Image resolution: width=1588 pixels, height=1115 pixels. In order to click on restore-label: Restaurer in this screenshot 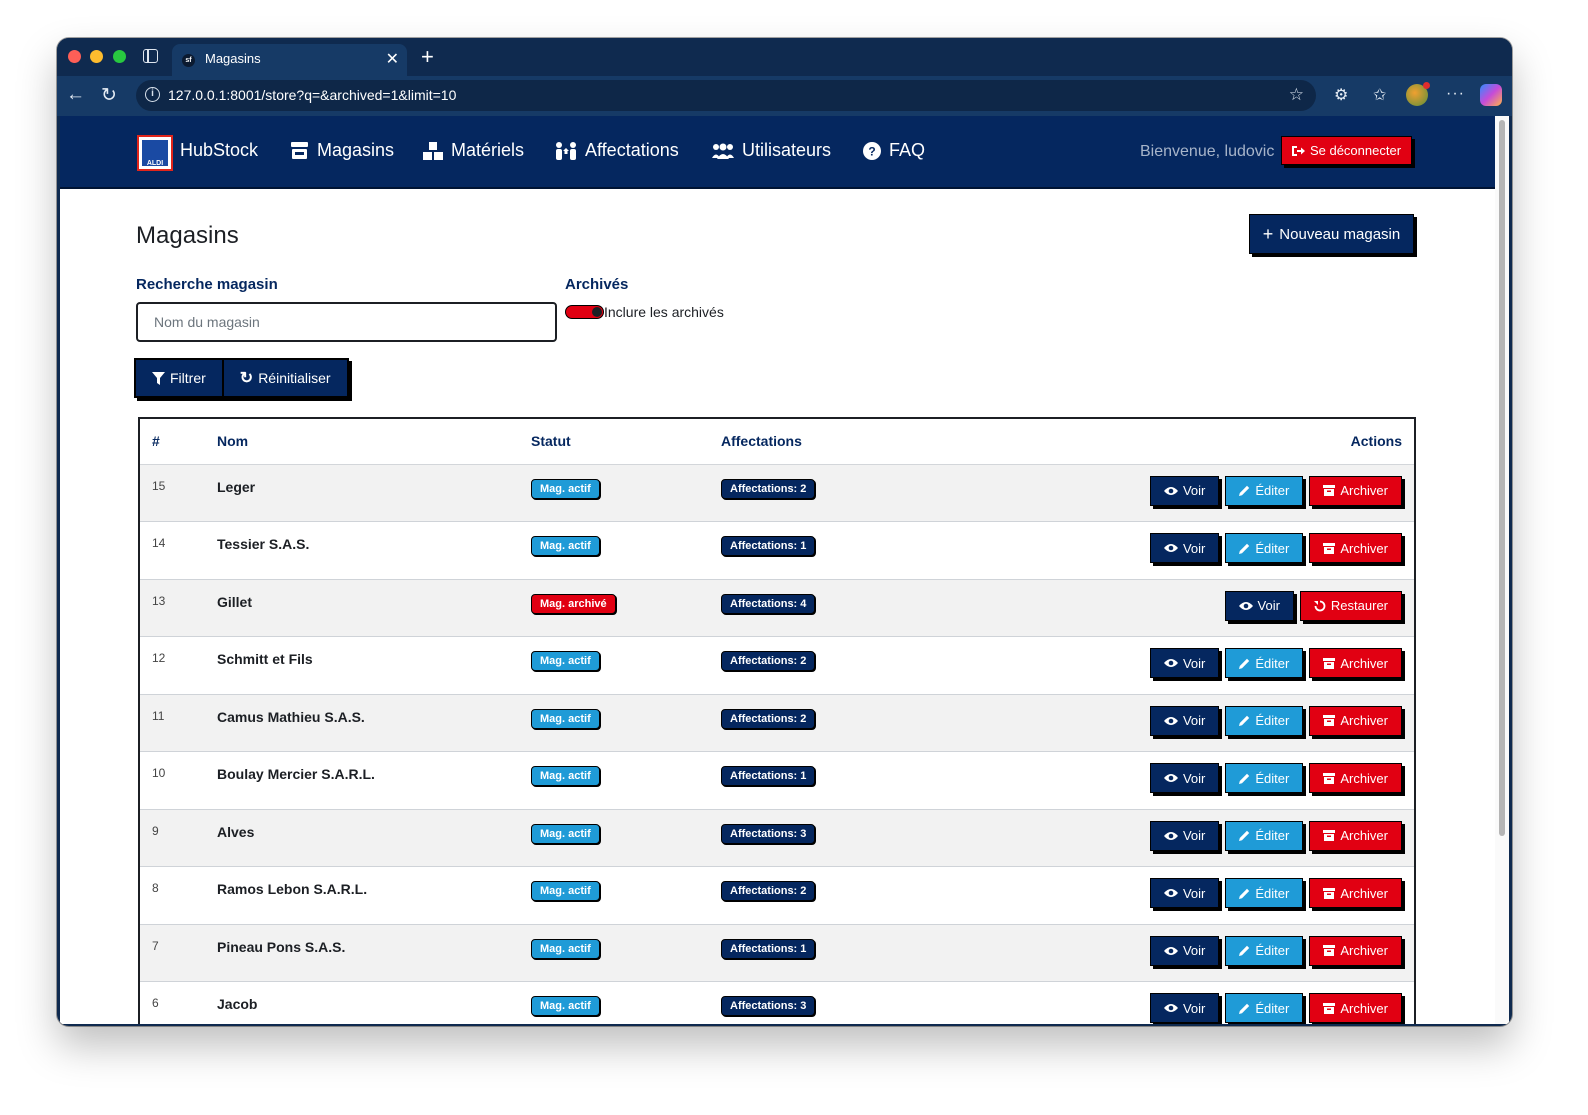, I will do `click(1359, 605)`.